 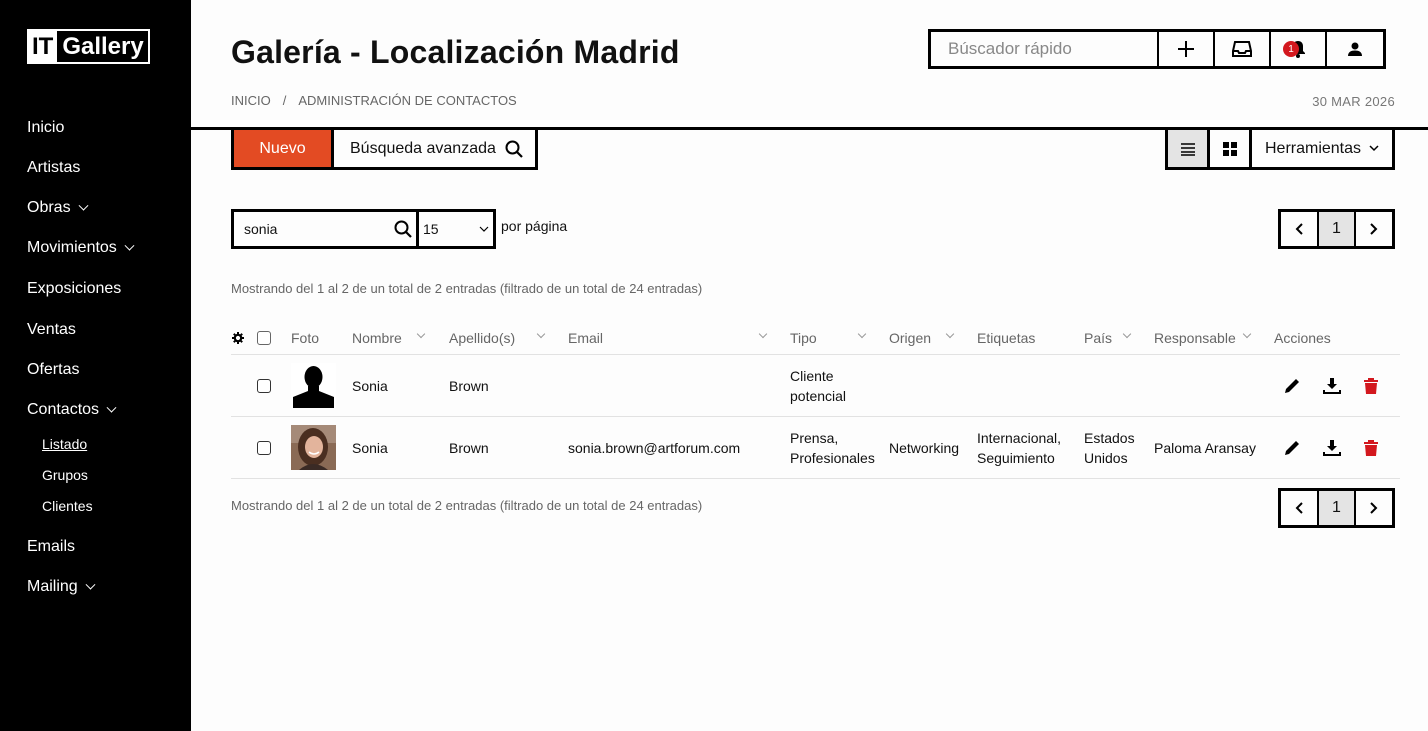 What do you see at coordinates (107, 128) in the screenshot?
I see `sidebar-item-inicio: Inicio` at bounding box center [107, 128].